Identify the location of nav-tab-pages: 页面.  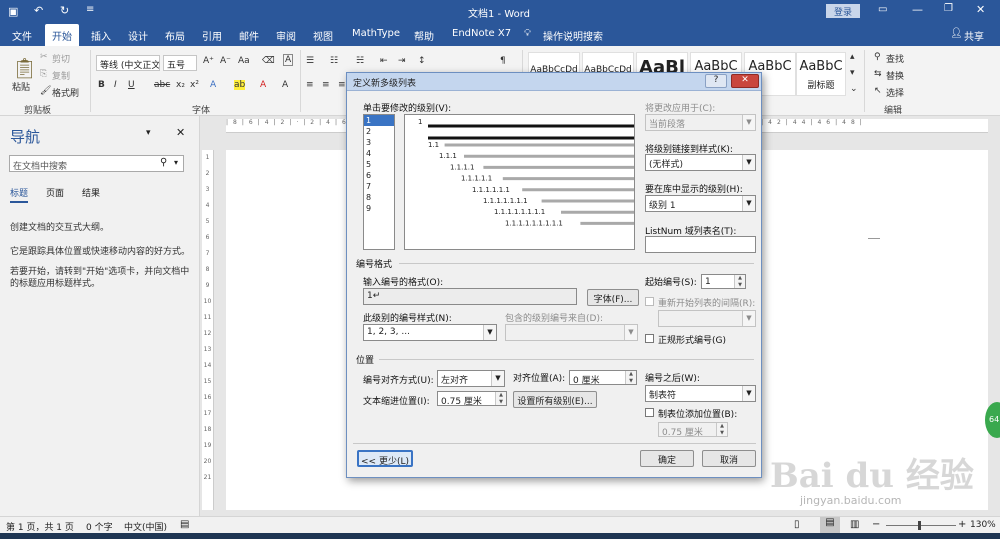
(55, 192).